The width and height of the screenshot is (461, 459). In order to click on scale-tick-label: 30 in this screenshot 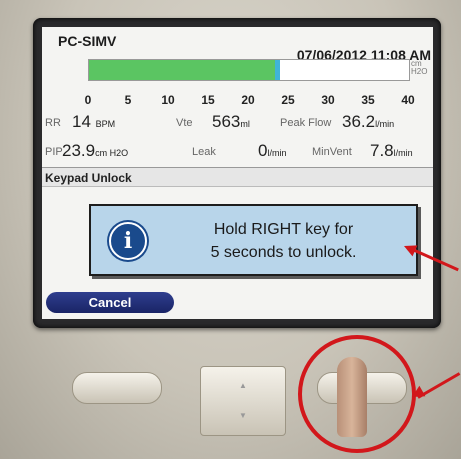, I will do `click(328, 100)`.